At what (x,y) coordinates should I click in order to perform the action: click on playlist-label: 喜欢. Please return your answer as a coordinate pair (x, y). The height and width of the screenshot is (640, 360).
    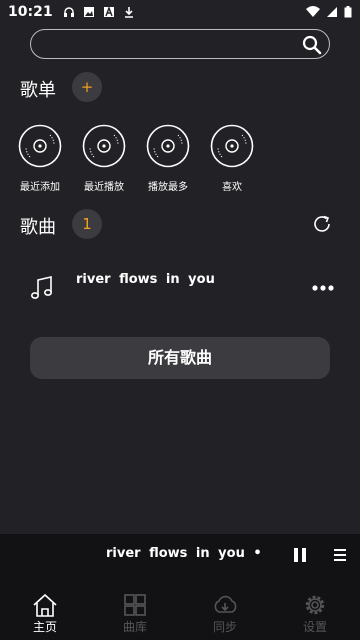
    Looking at the image, I should click on (232, 187).